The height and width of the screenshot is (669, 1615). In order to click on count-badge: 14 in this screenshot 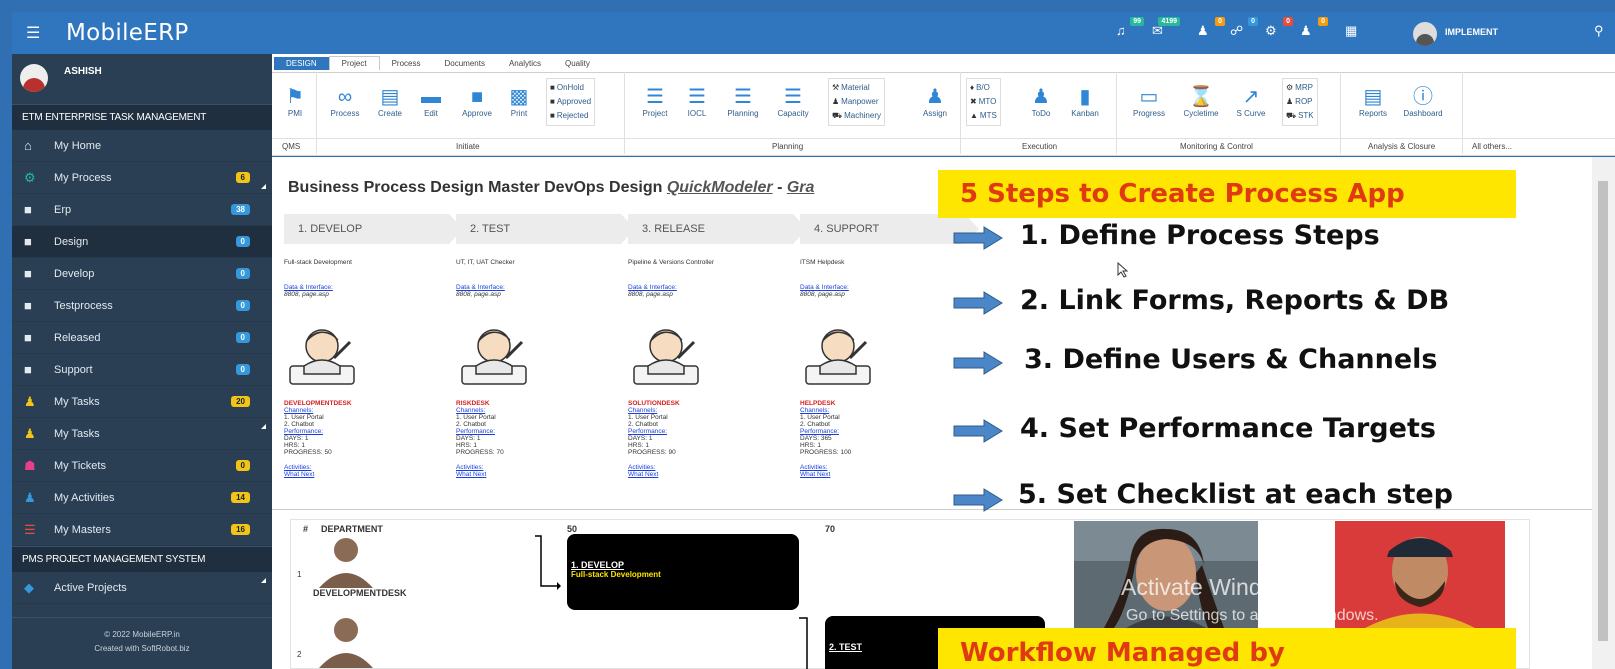, I will do `click(240, 497)`.